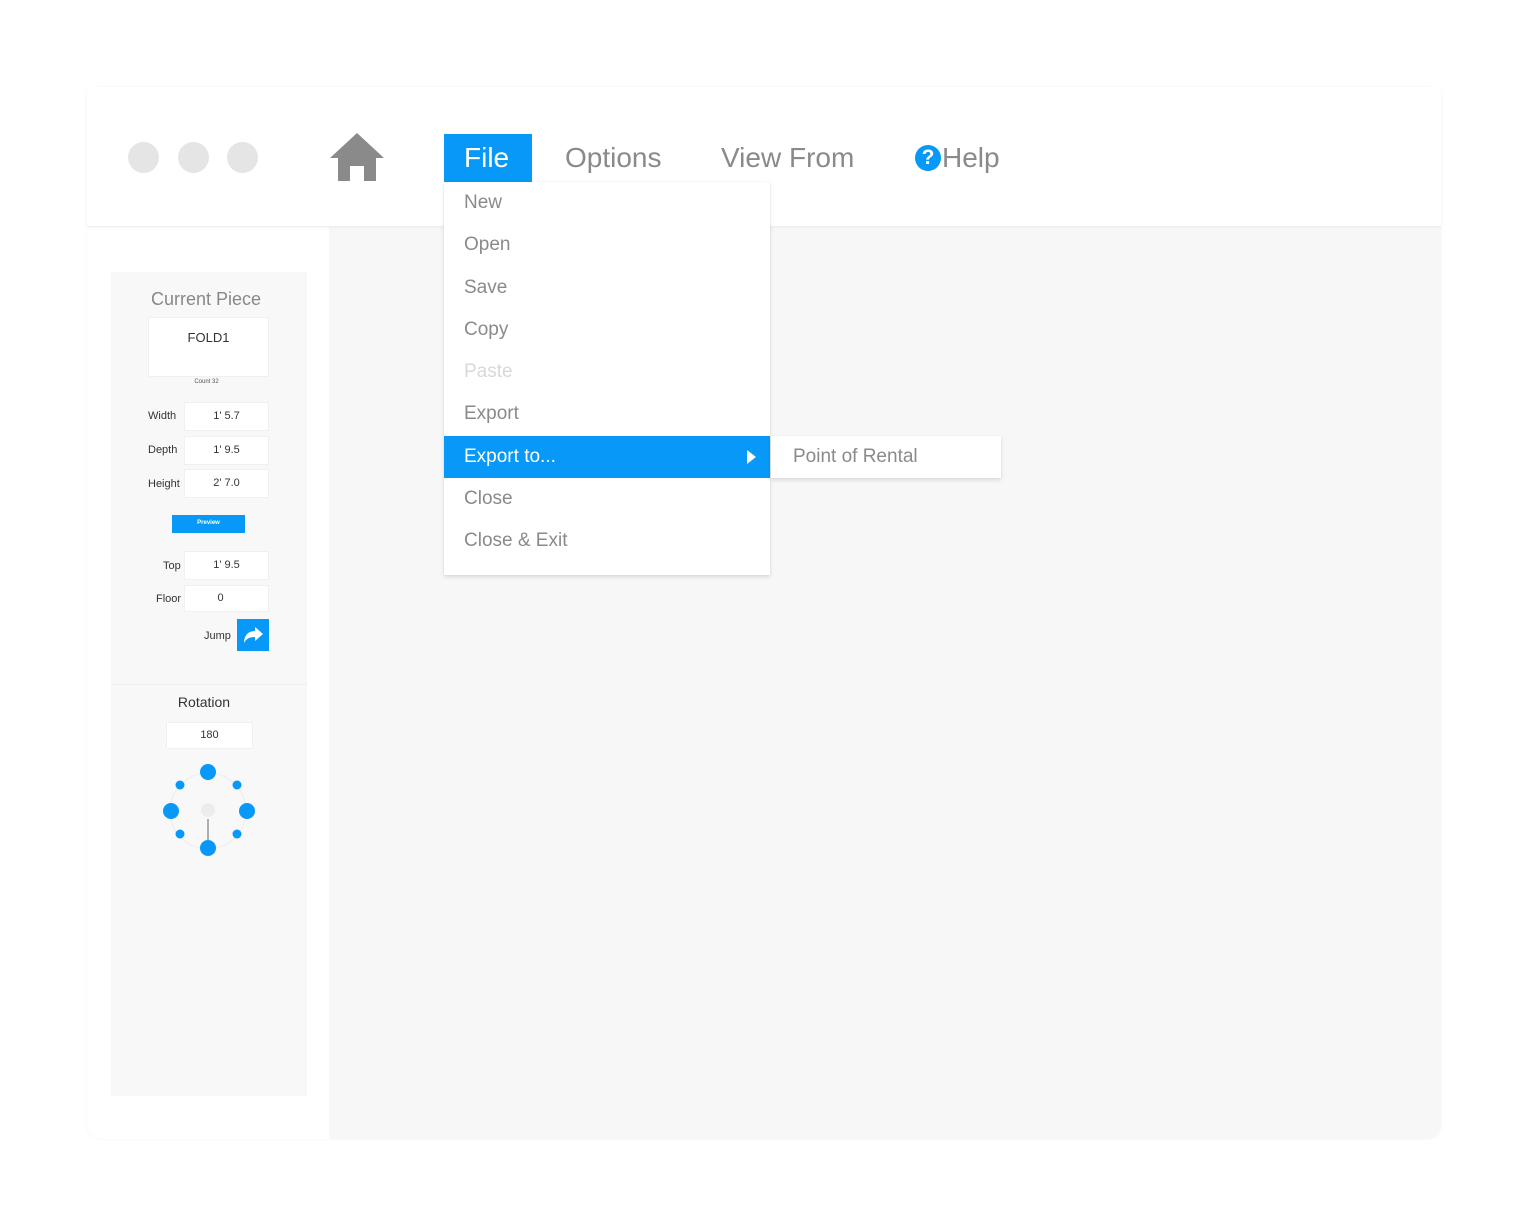 This screenshot has width=1536, height=1227. I want to click on piece-name-box: FOLD1, so click(208, 347).